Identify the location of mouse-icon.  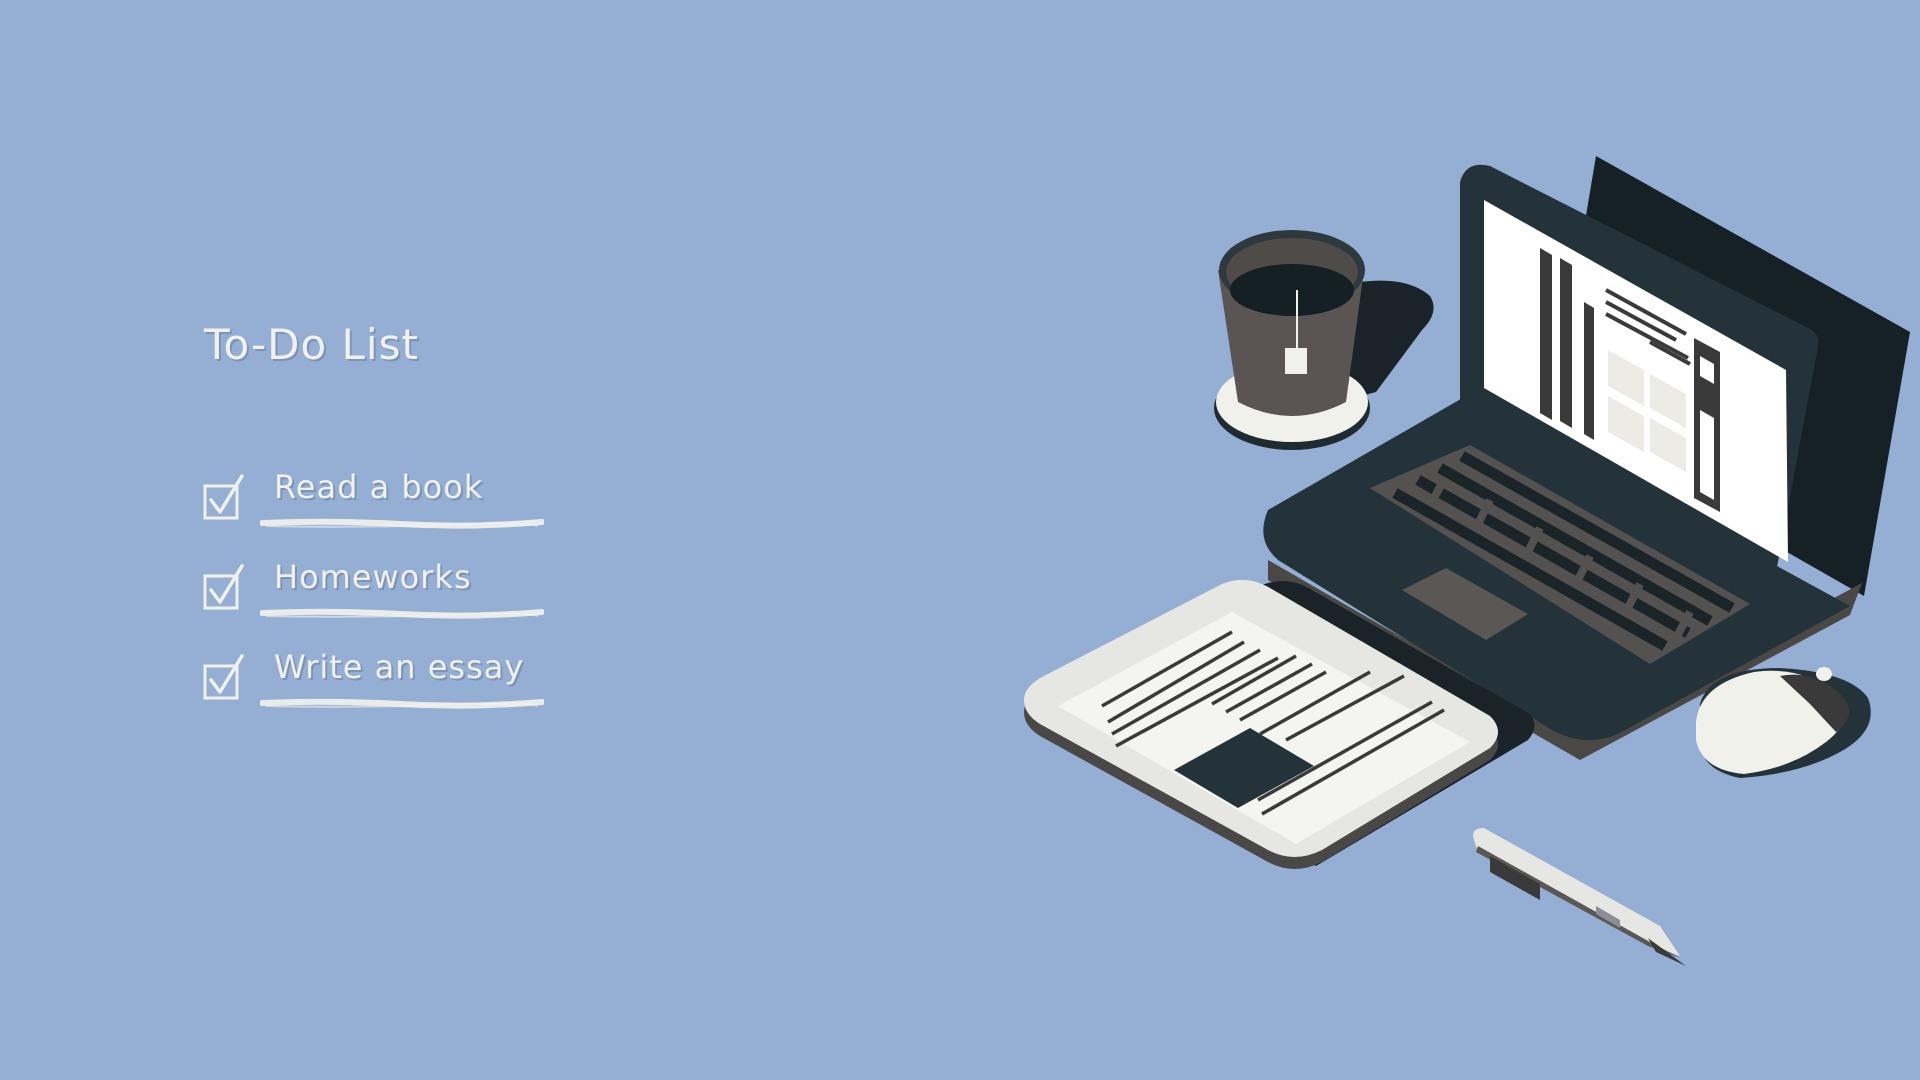
(1783, 722).